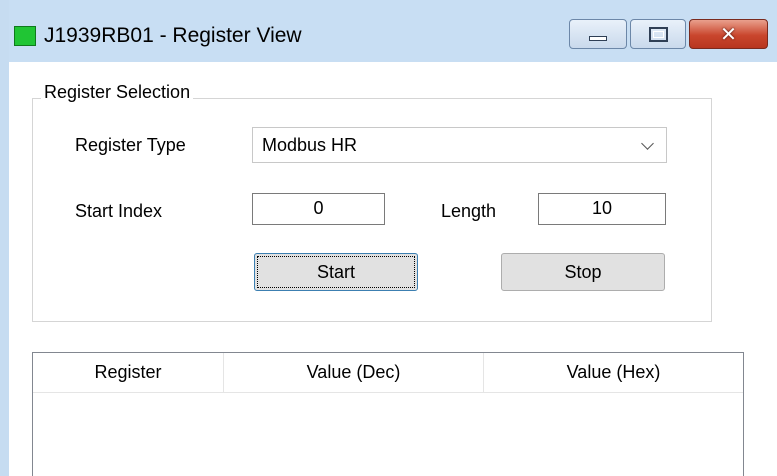 This screenshot has height=476, width=777. Describe the element at coordinates (354, 372) in the screenshot. I see `column-header-value-dec: Value (Dec)` at that location.